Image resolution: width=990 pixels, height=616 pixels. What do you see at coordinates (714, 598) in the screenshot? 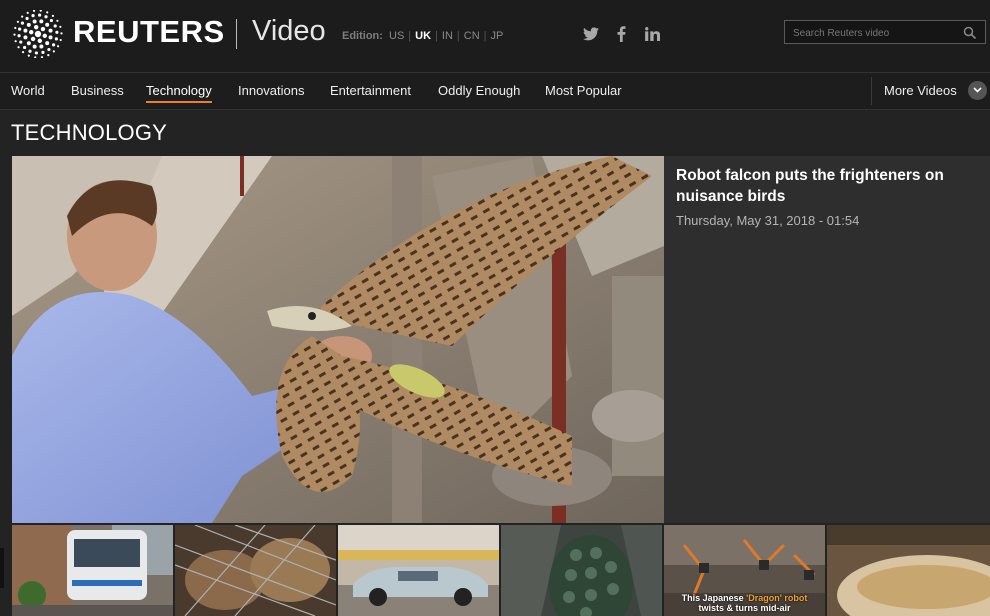
I see `caption-text: This Japanese` at bounding box center [714, 598].